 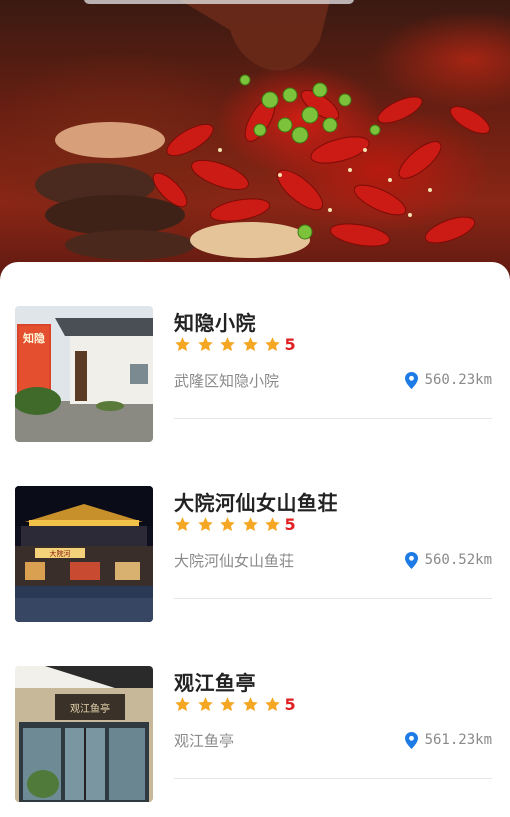 I want to click on distance-value: 561.23km, so click(x=458, y=740).